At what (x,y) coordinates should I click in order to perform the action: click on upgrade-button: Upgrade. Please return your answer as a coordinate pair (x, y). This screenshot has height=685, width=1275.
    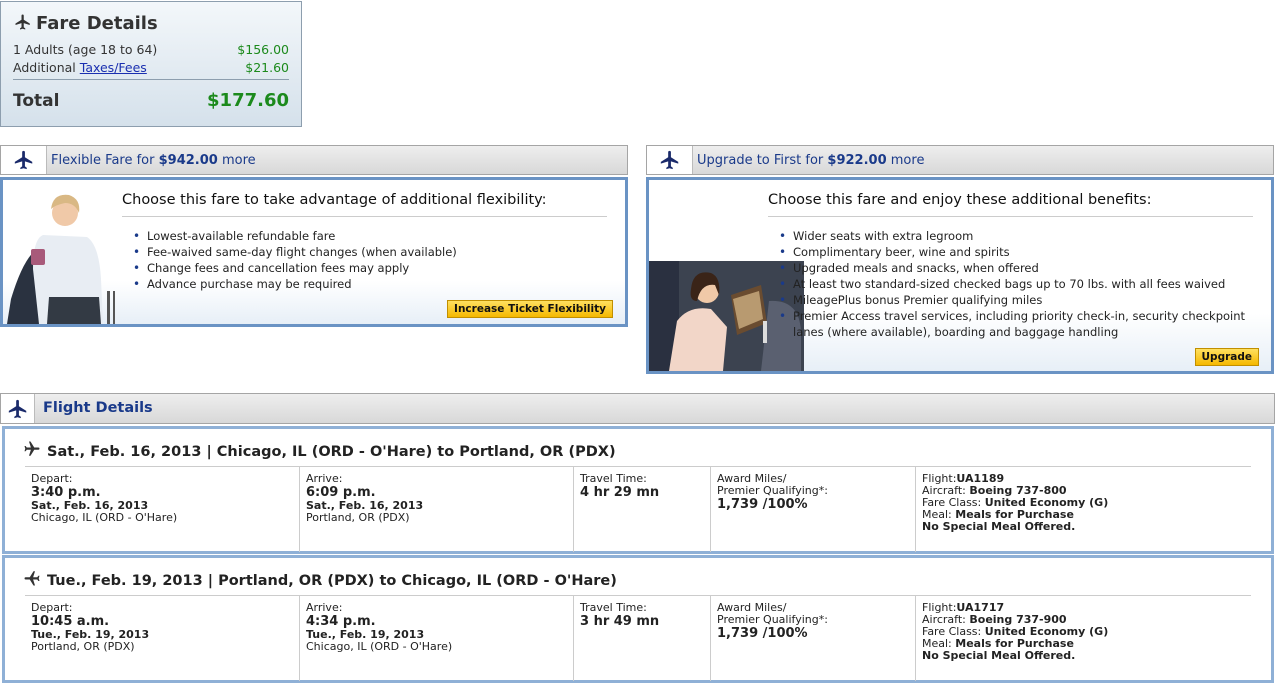
    Looking at the image, I should click on (1226, 357).